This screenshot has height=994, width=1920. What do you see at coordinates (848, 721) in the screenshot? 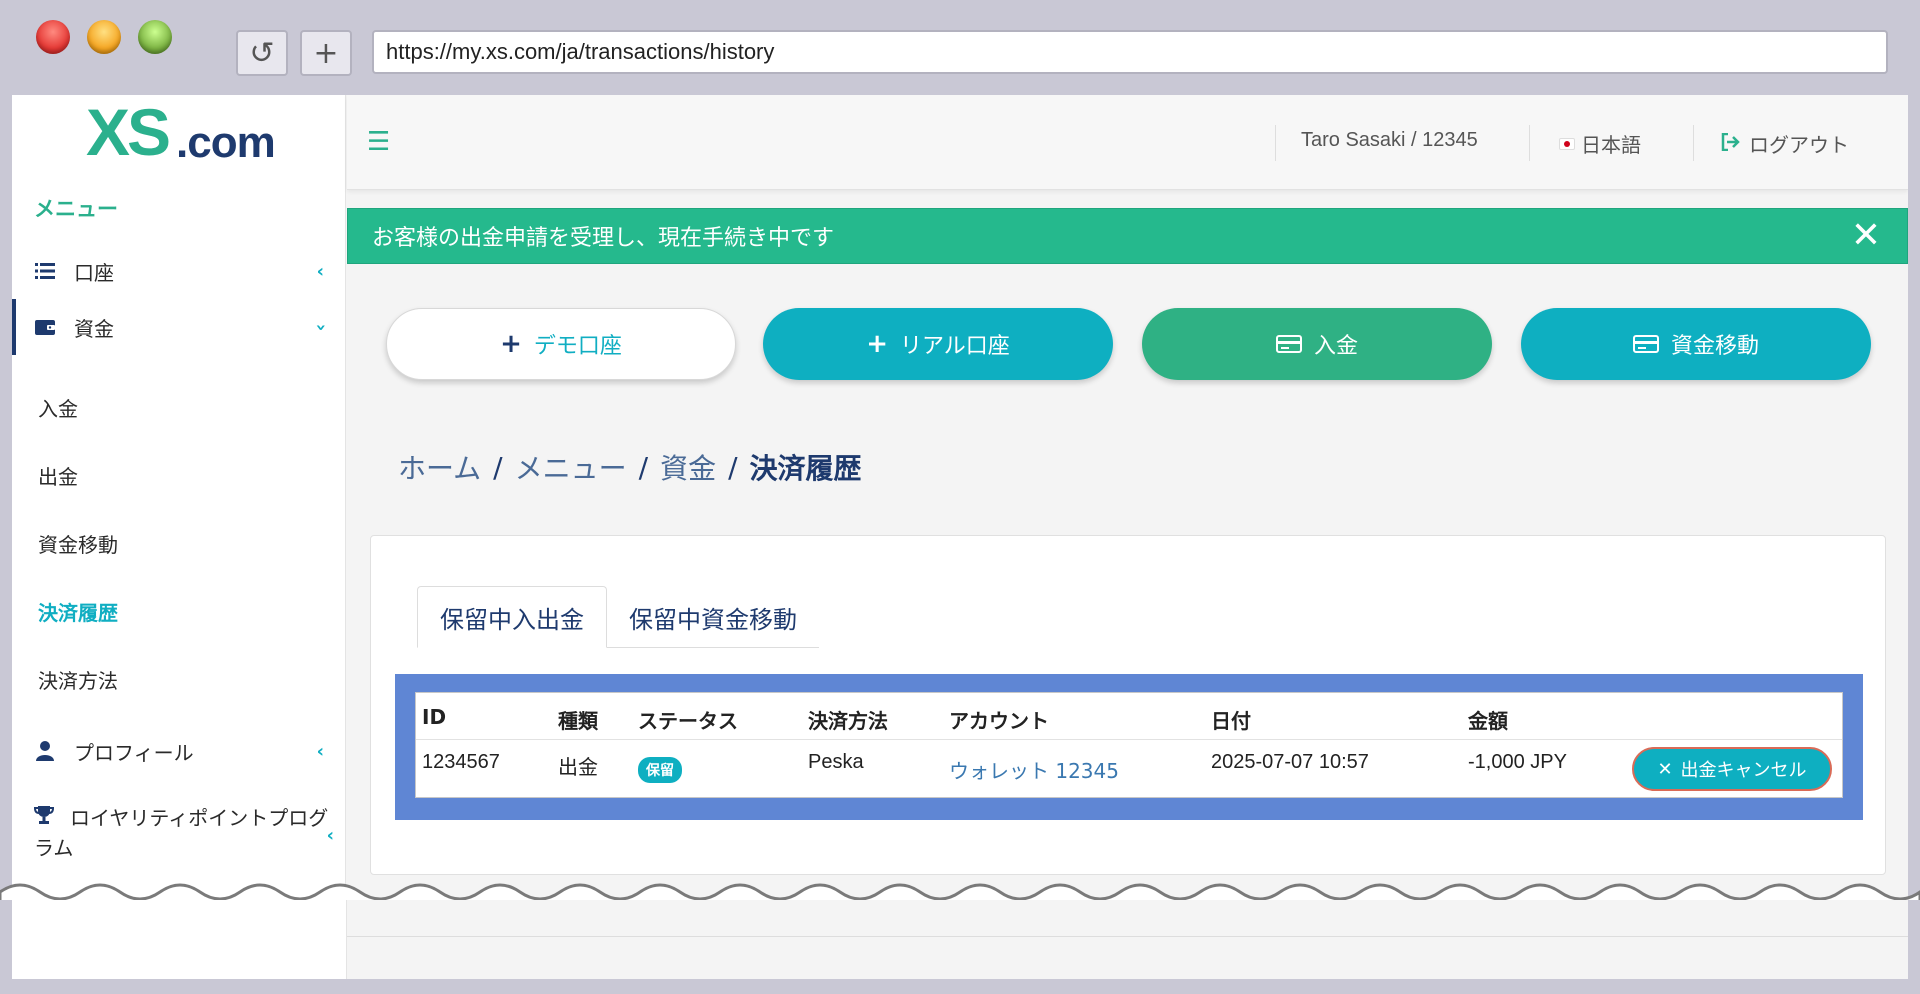
I see `column-header-method: 決済方法` at bounding box center [848, 721].